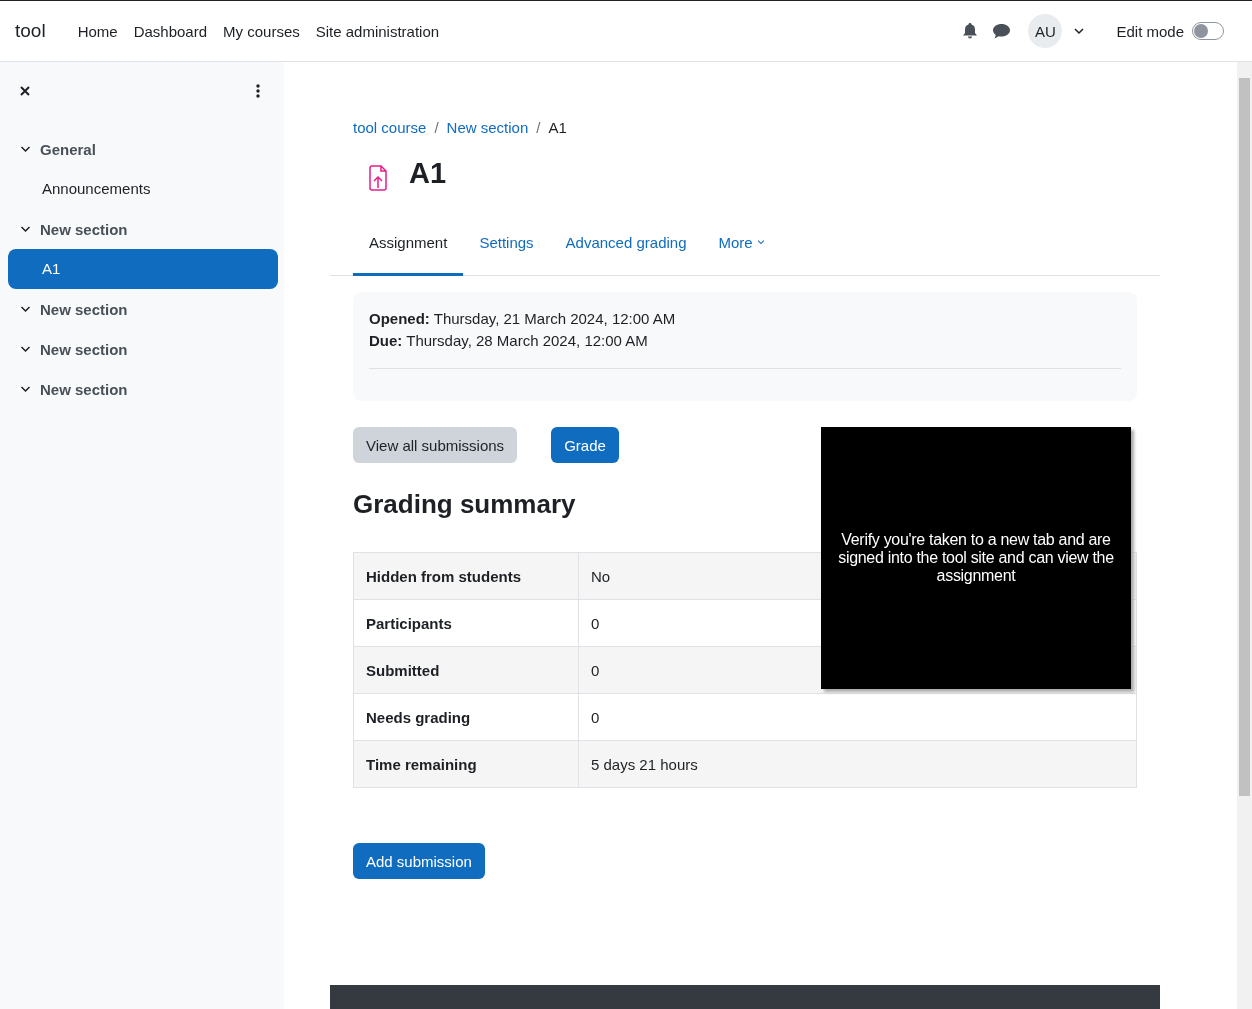 Image resolution: width=1252 pixels, height=1009 pixels. I want to click on tooltip-overlay: Verify you're taken to a new tab and are signed into the tool site and can view the assignment, so click(976, 558).